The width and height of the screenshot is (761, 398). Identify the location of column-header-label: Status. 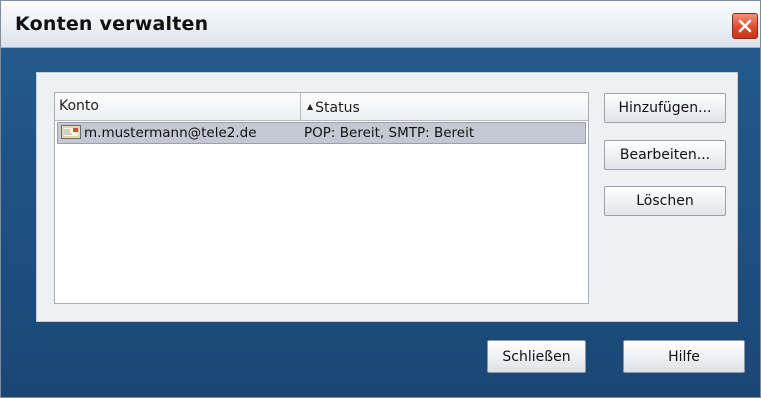
(337, 108).